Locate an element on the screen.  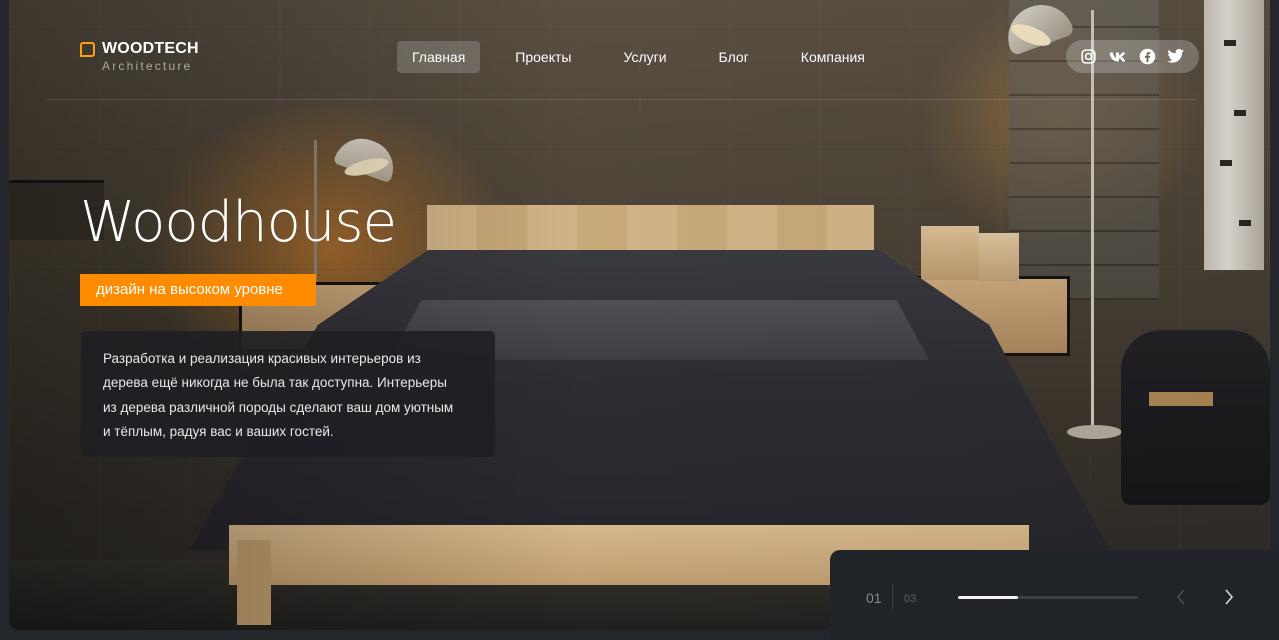
chevron-left-icon is located at coordinates (1180, 597).